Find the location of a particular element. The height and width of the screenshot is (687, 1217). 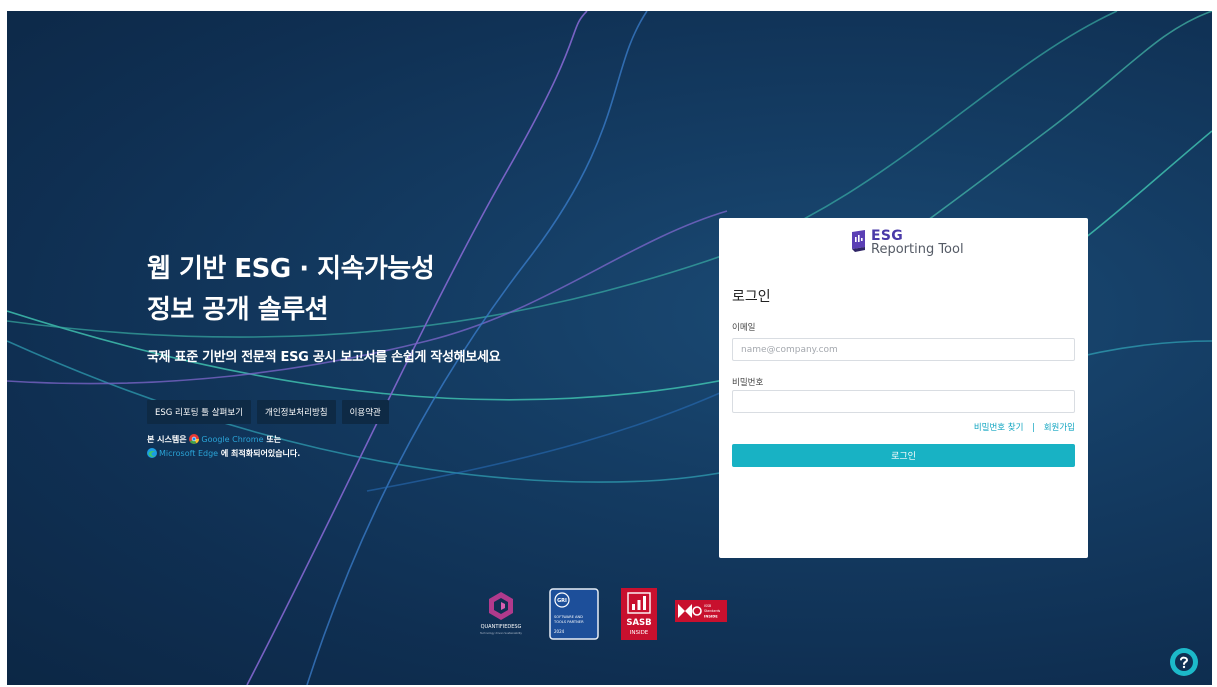

issb-line1: ISSB is located at coordinates (707, 606).